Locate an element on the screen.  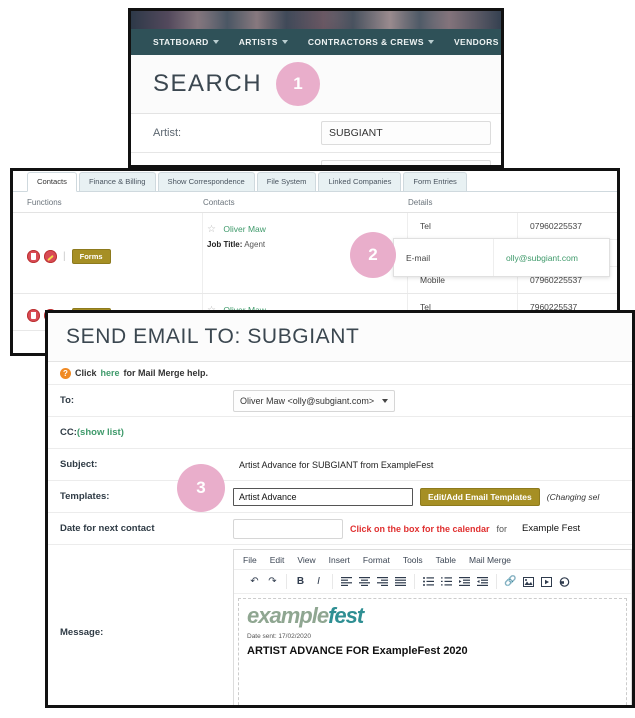
next-contact-date-input is located at coordinates (288, 528).